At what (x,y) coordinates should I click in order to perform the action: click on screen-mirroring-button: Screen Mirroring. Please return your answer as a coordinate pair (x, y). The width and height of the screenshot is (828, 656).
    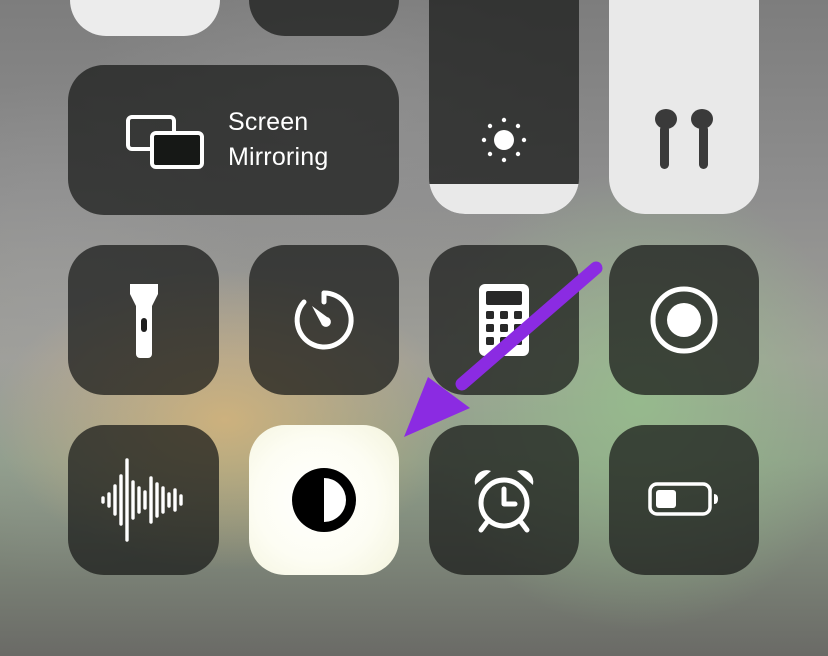
    Looking at the image, I should click on (233, 140).